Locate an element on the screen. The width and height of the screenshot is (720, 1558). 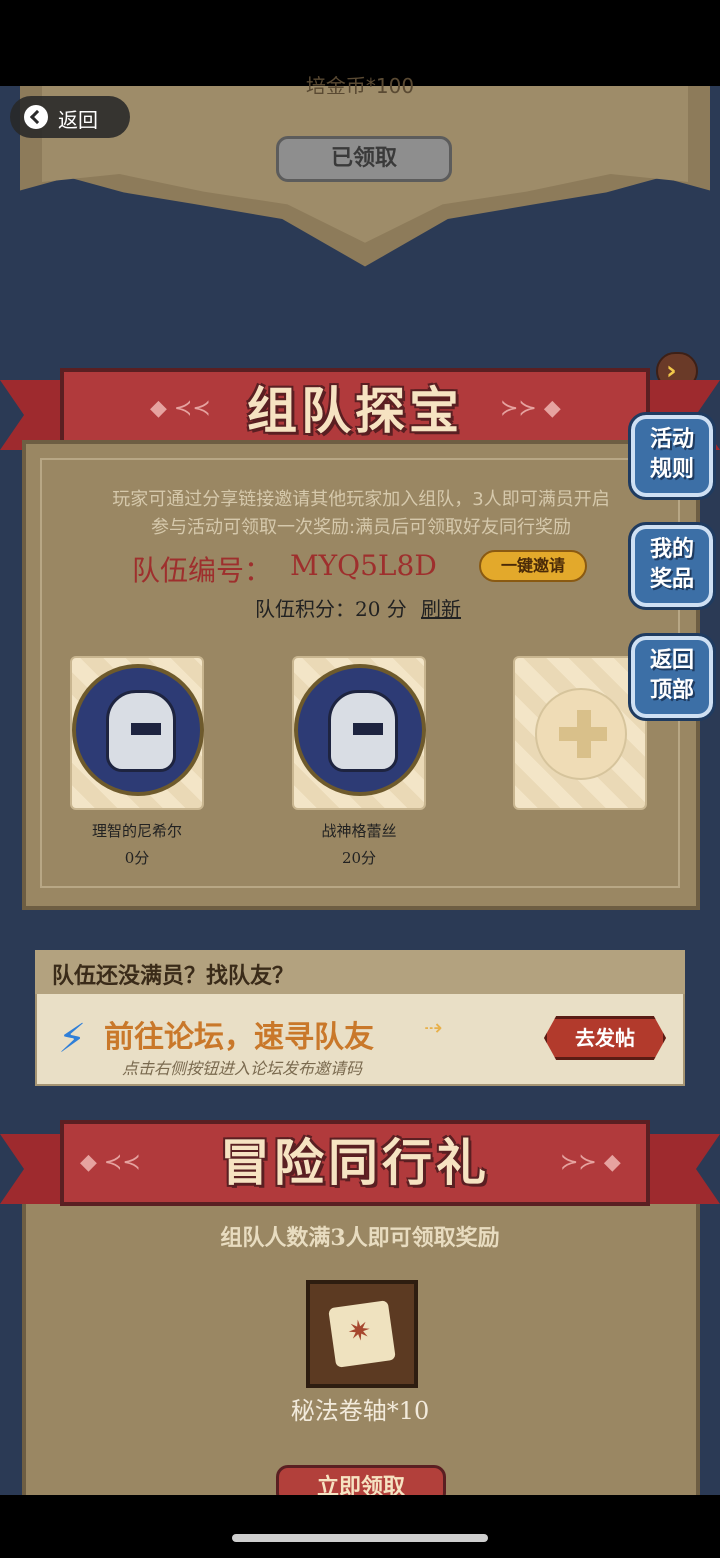
add-member-slot is located at coordinates (580, 733).